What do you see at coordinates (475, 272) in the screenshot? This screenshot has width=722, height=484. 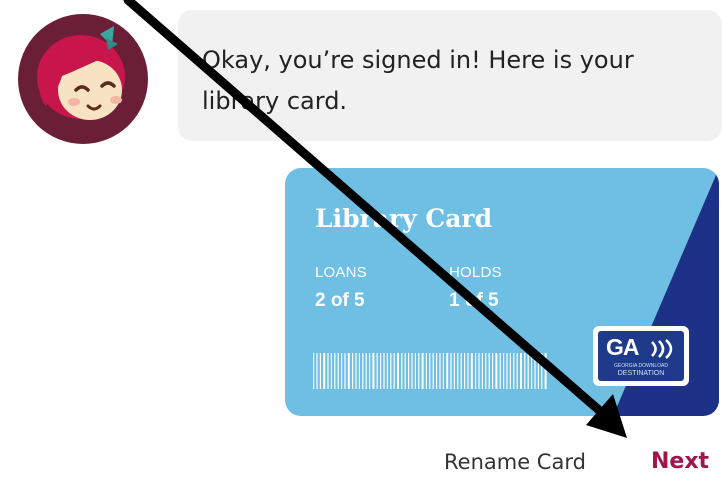 I see `holds-label: HOLDS` at bounding box center [475, 272].